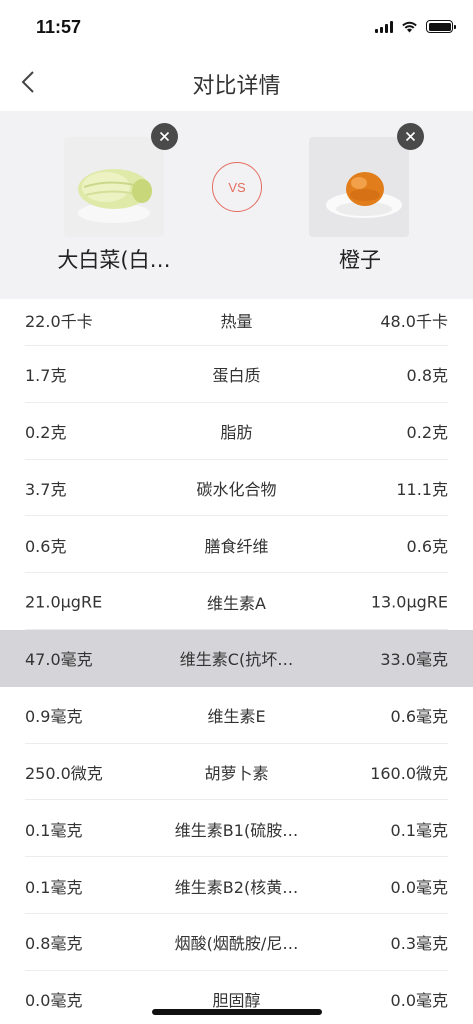  Describe the element at coordinates (422, 489) in the screenshot. I see `right-value: 11.1克` at that location.